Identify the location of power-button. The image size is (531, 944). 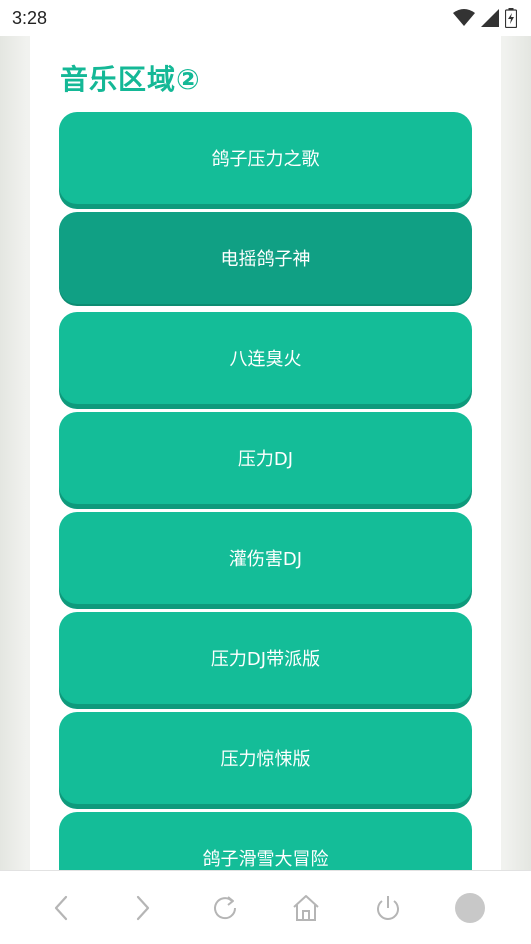
(388, 908).